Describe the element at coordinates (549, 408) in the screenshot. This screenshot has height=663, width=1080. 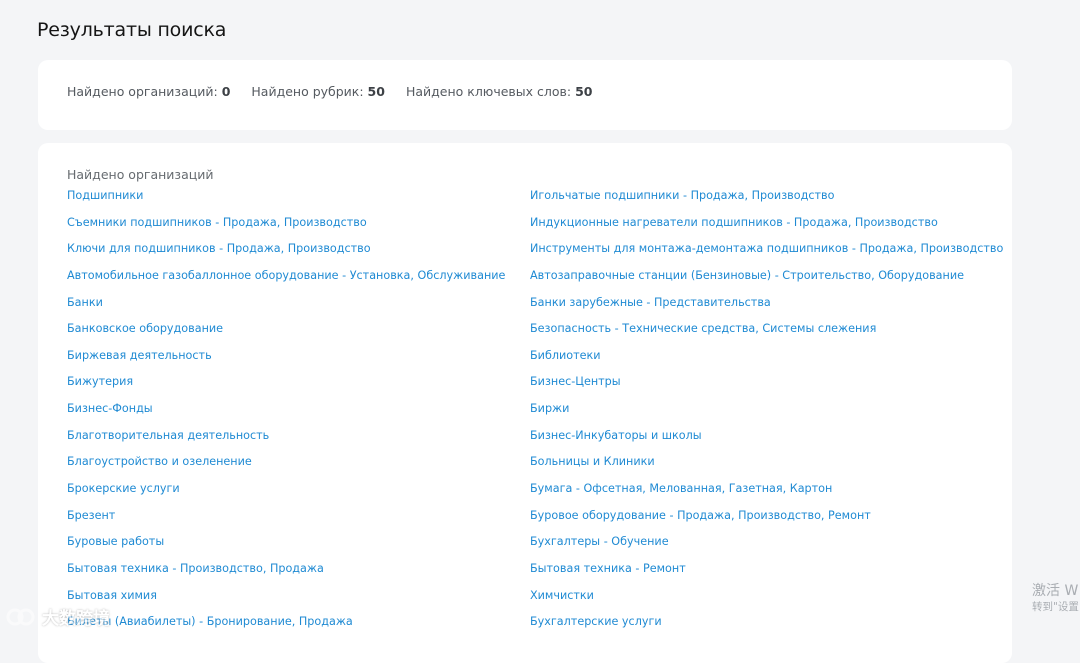
I see `result-link: Биржи` at that location.